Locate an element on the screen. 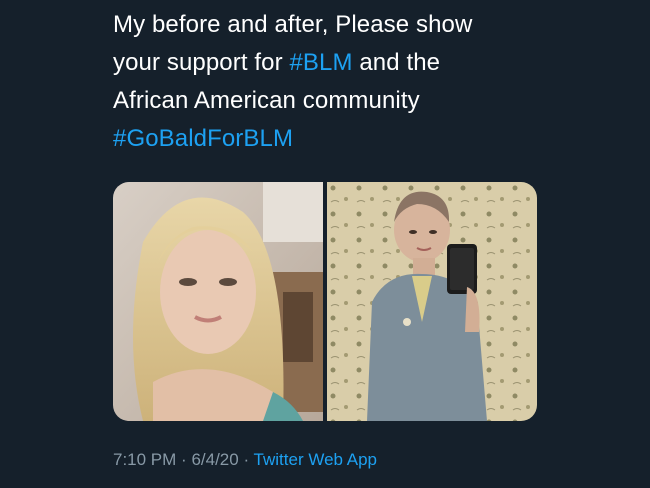  tweet-text-line: African American community is located at coordinates (323, 101).